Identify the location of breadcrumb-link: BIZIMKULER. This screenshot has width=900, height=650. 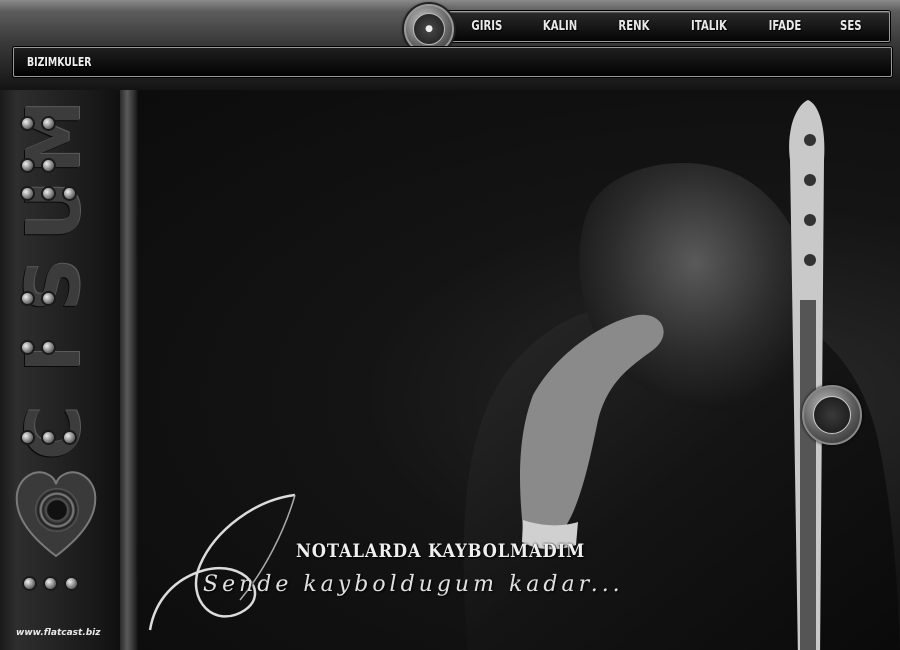
(59, 62).